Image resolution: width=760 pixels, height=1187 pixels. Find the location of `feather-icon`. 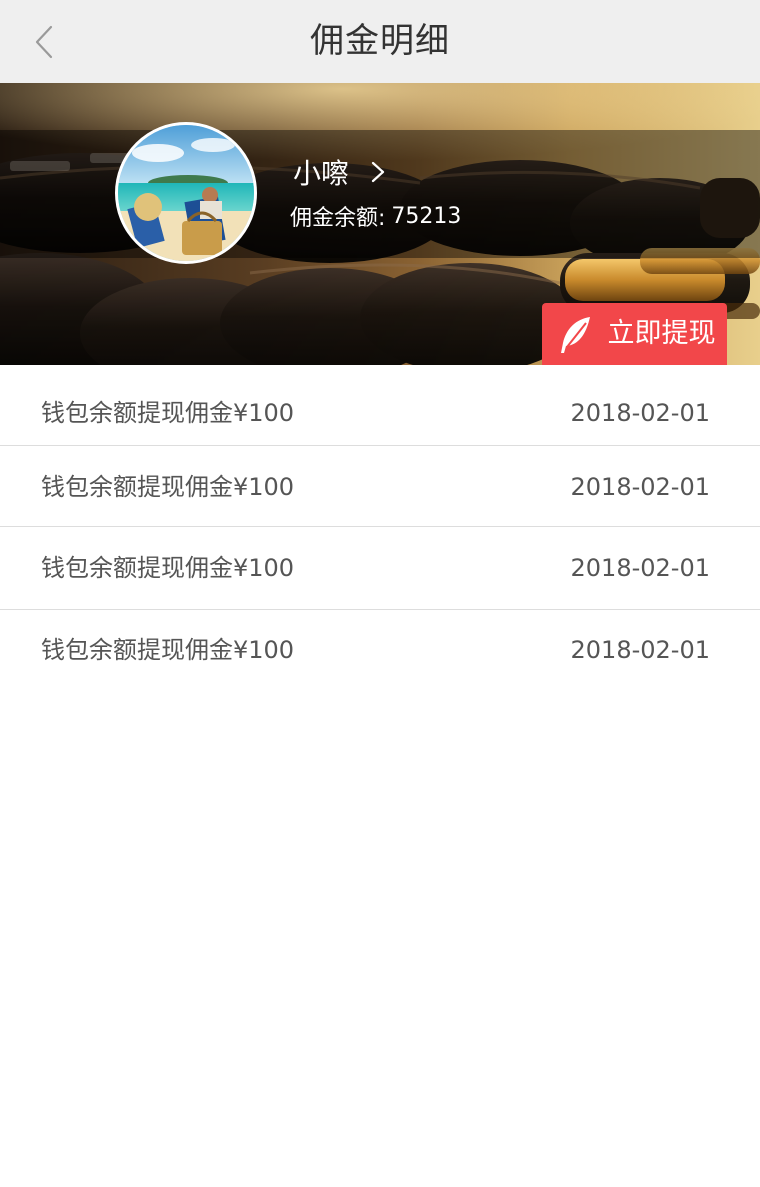

feather-icon is located at coordinates (575, 335).